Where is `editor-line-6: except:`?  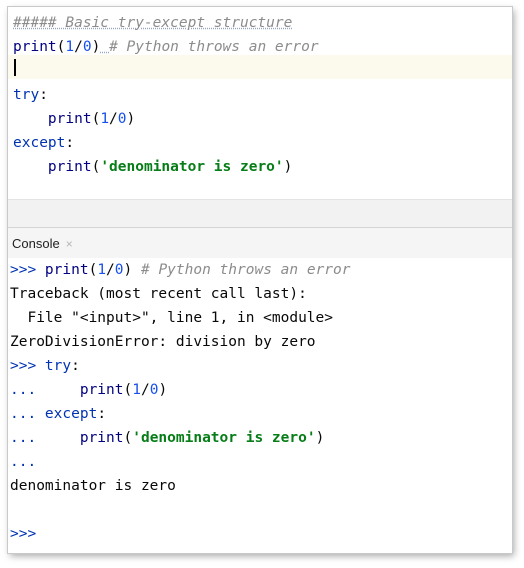 editor-line-6: except: is located at coordinates (43, 143).